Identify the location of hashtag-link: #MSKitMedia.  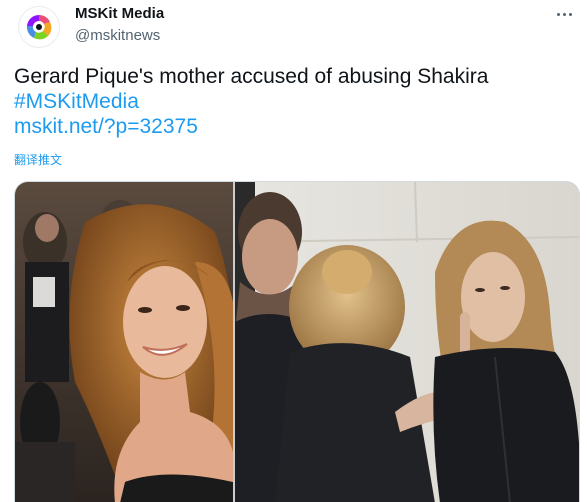
(296, 101).